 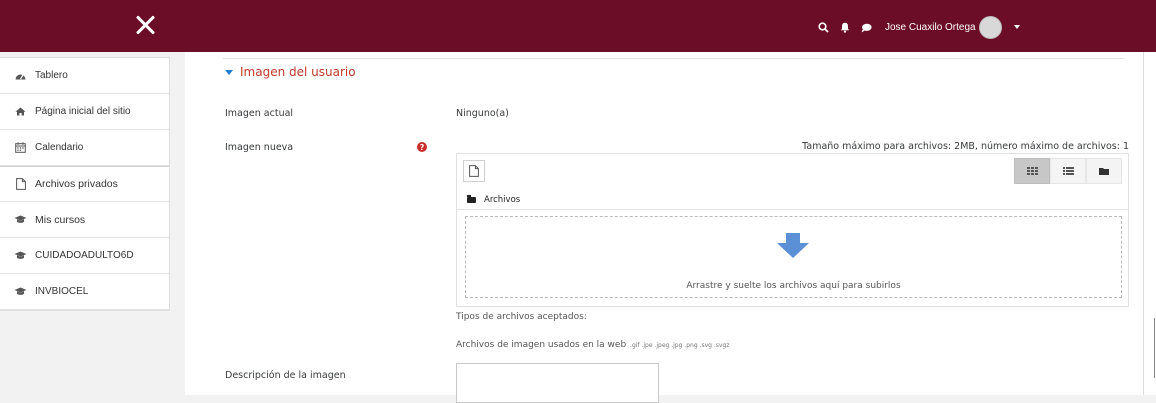 I want to click on section-title: Imagen del usuario, so click(x=298, y=72).